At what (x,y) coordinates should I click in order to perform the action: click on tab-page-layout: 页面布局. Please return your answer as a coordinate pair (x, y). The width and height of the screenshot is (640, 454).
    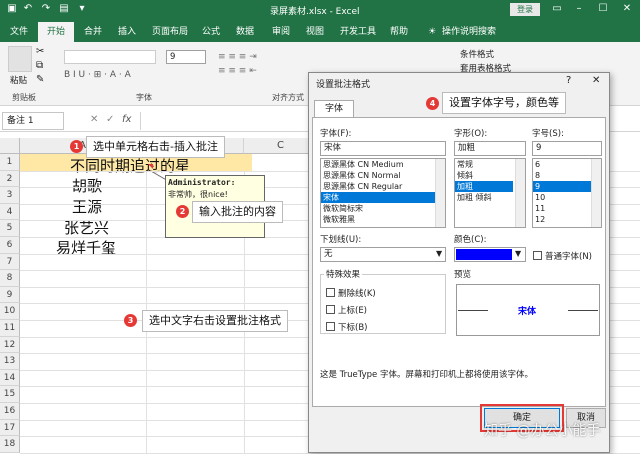
    Looking at the image, I should click on (170, 32).